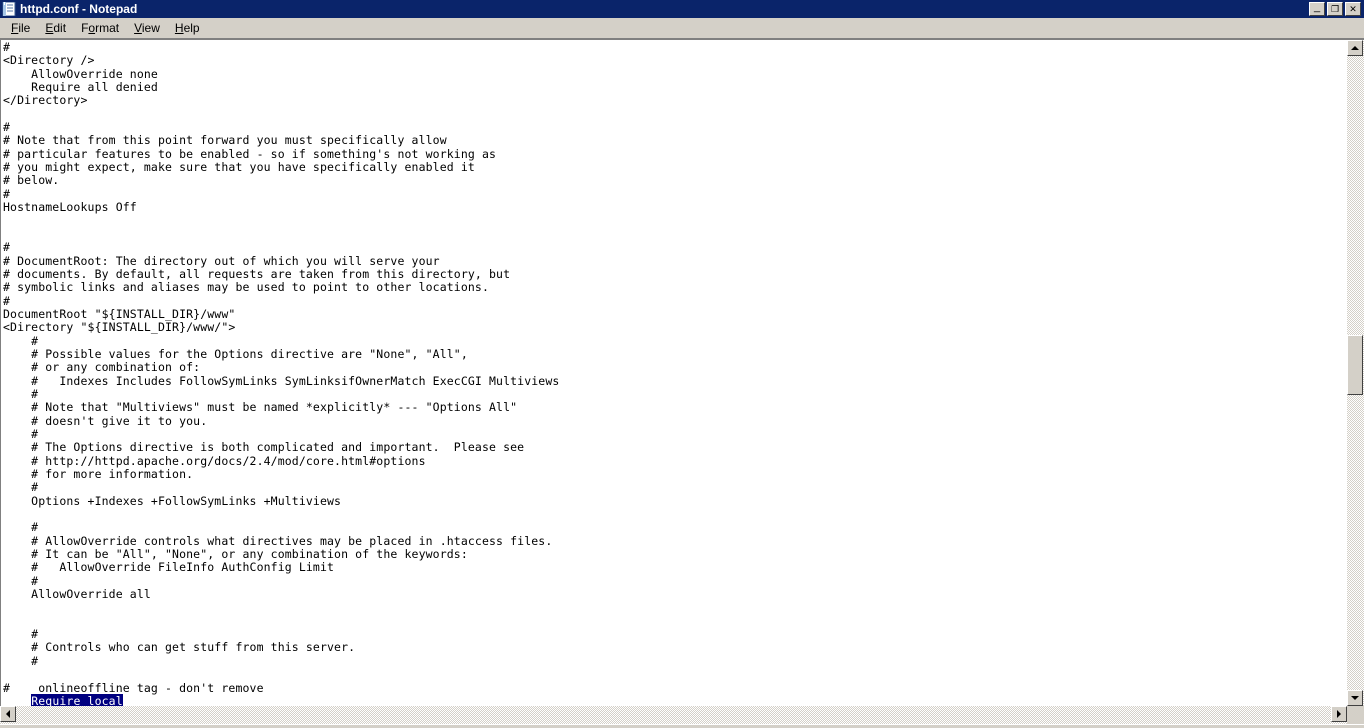  Describe the element at coordinates (100, 28) in the screenshot. I see `menu-item-format: Format` at that location.